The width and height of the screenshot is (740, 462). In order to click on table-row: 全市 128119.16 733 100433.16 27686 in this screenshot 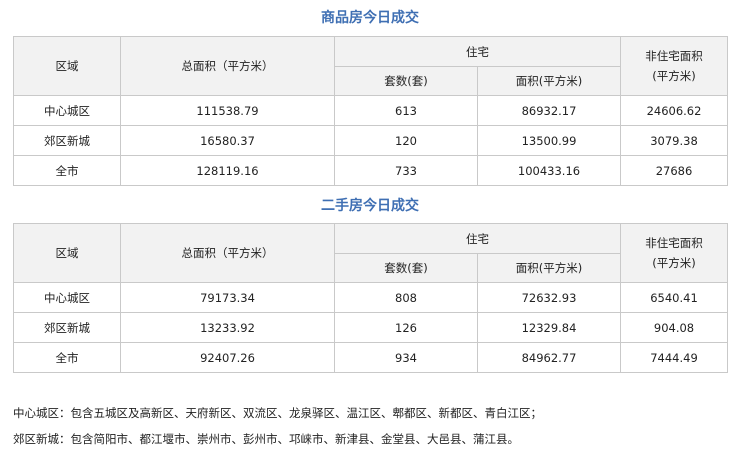, I will do `click(370, 170)`.